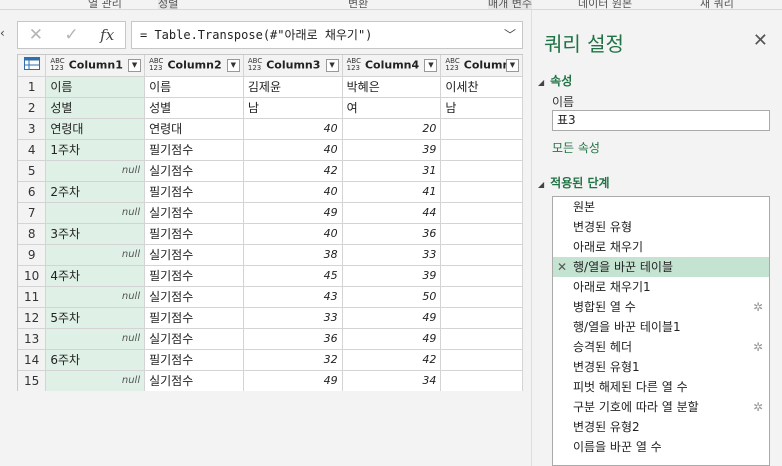 The height and width of the screenshot is (466, 782). Describe the element at coordinates (510, 35) in the screenshot. I see `chevron-down-icon: ﹀` at that location.